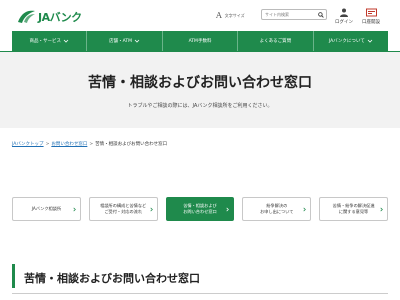 This screenshot has width=400, height=300. I want to click on page-title: 苦情・相談およびお問い合わせ窓口, so click(200, 83).